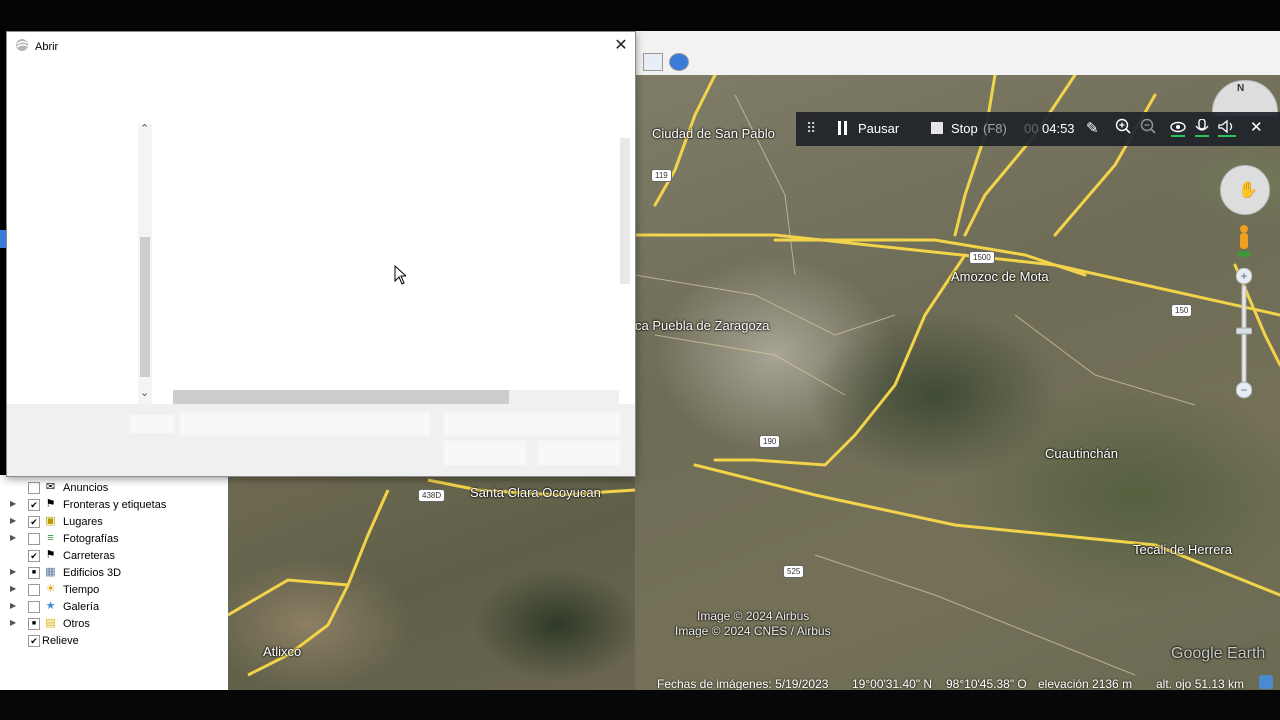 The image size is (1280, 720). I want to click on layer-item: ▶ ■ ▦ Edificios 3D, so click(114, 573).